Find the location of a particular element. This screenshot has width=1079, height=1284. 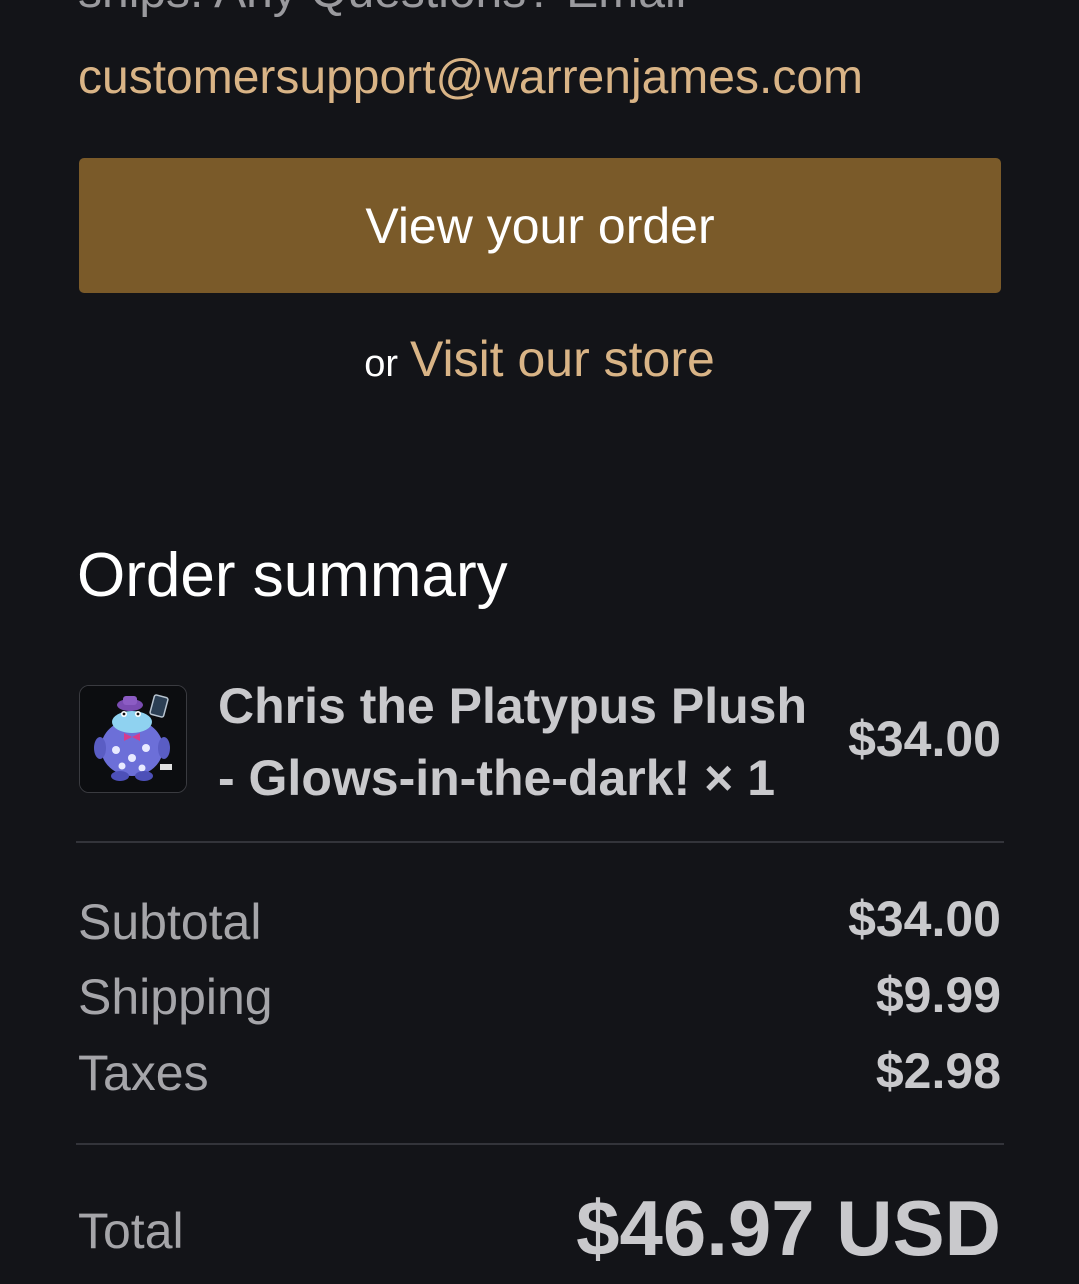

subtotal-value: $34.00 is located at coordinates (924, 919).